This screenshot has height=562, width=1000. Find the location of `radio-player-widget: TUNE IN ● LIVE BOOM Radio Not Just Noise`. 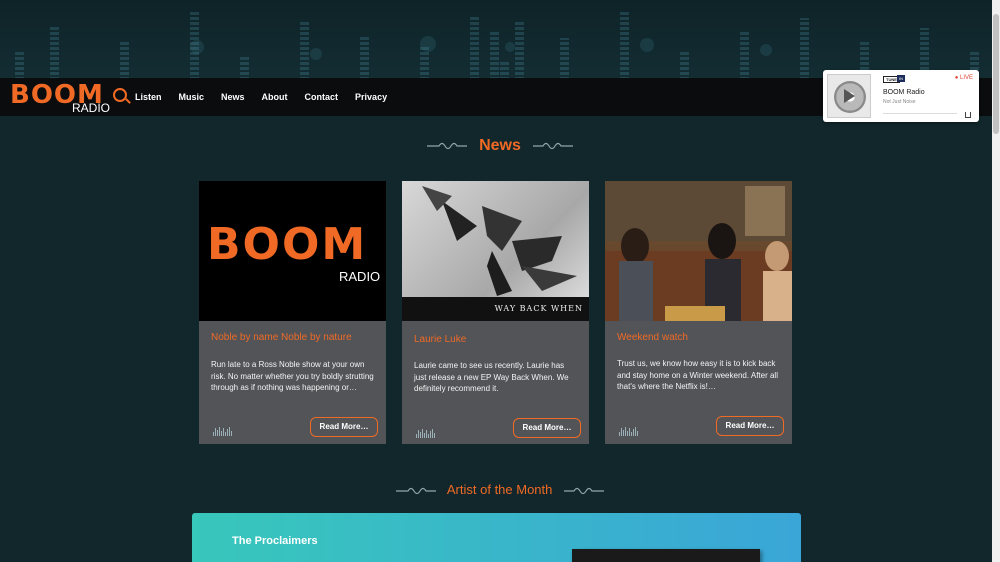

radio-player-widget: TUNE IN ● LIVE BOOM Radio Not Just Noise is located at coordinates (901, 96).